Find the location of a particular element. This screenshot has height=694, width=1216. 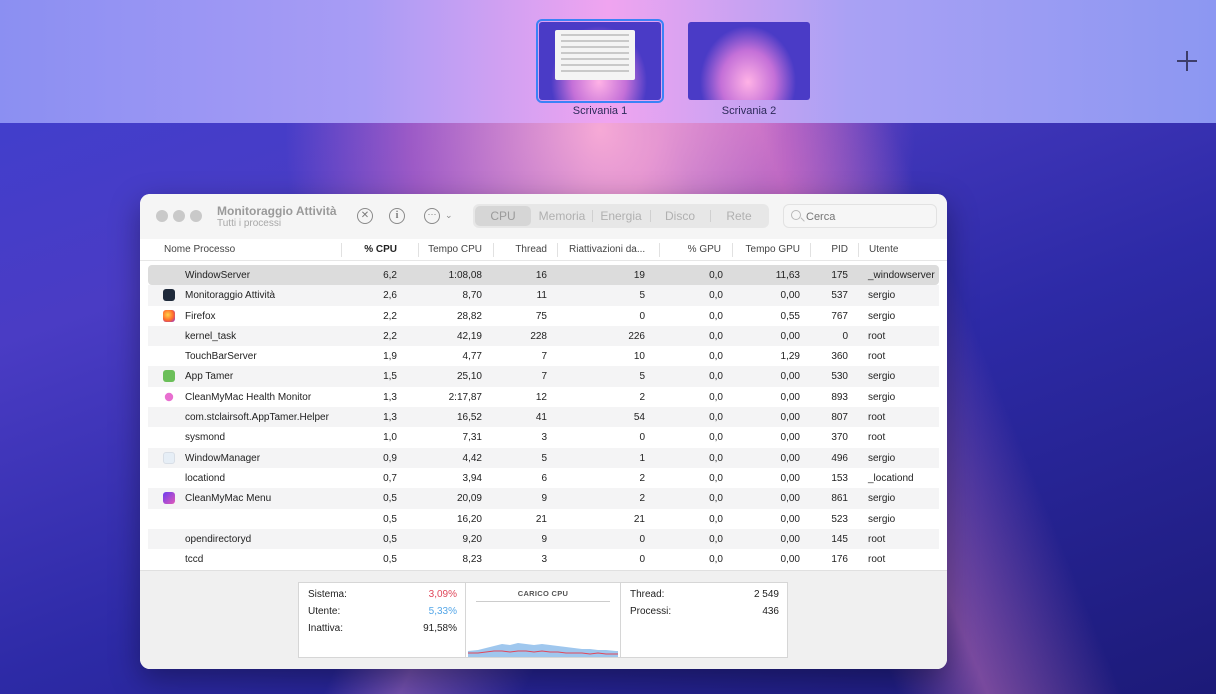

info-icon: i is located at coordinates (397, 216).